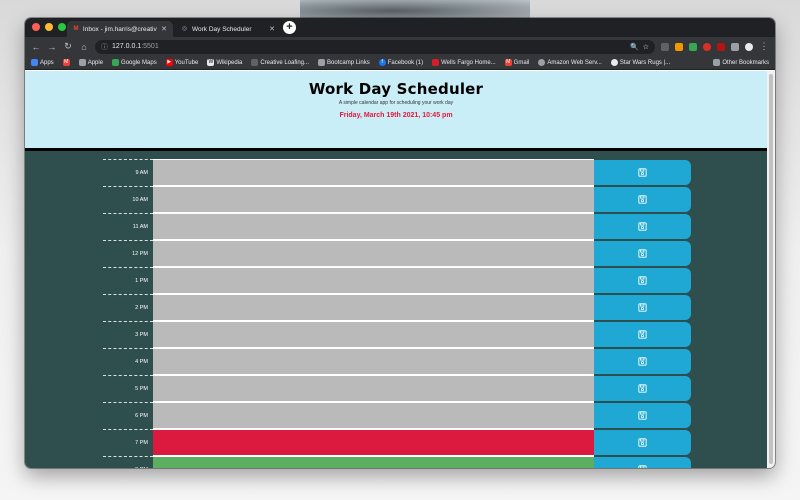  What do you see at coordinates (228, 29) in the screenshot?
I see `tab-work-day-scheduler: ◎ Work Day Scheduler ✕` at bounding box center [228, 29].